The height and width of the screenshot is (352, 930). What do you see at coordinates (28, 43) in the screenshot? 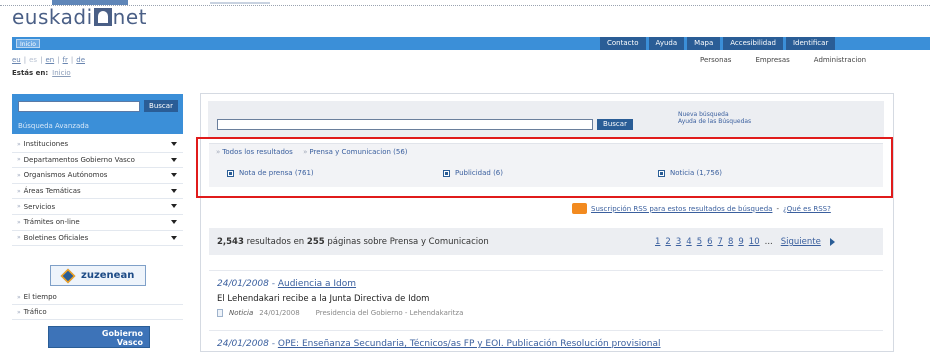
I see `inicio-button: Inicio` at bounding box center [28, 43].